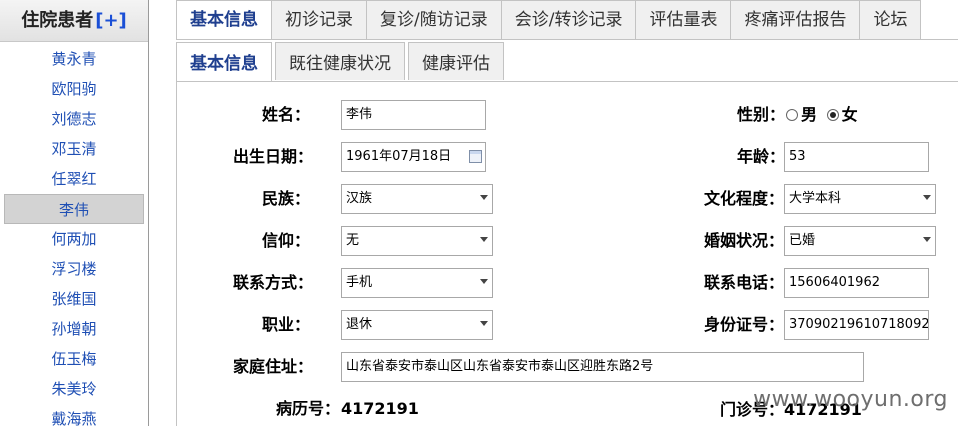 The height and width of the screenshot is (426, 958). Describe the element at coordinates (273, 156) in the screenshot. I see `birth-date-label: 出生日期：` at that location.